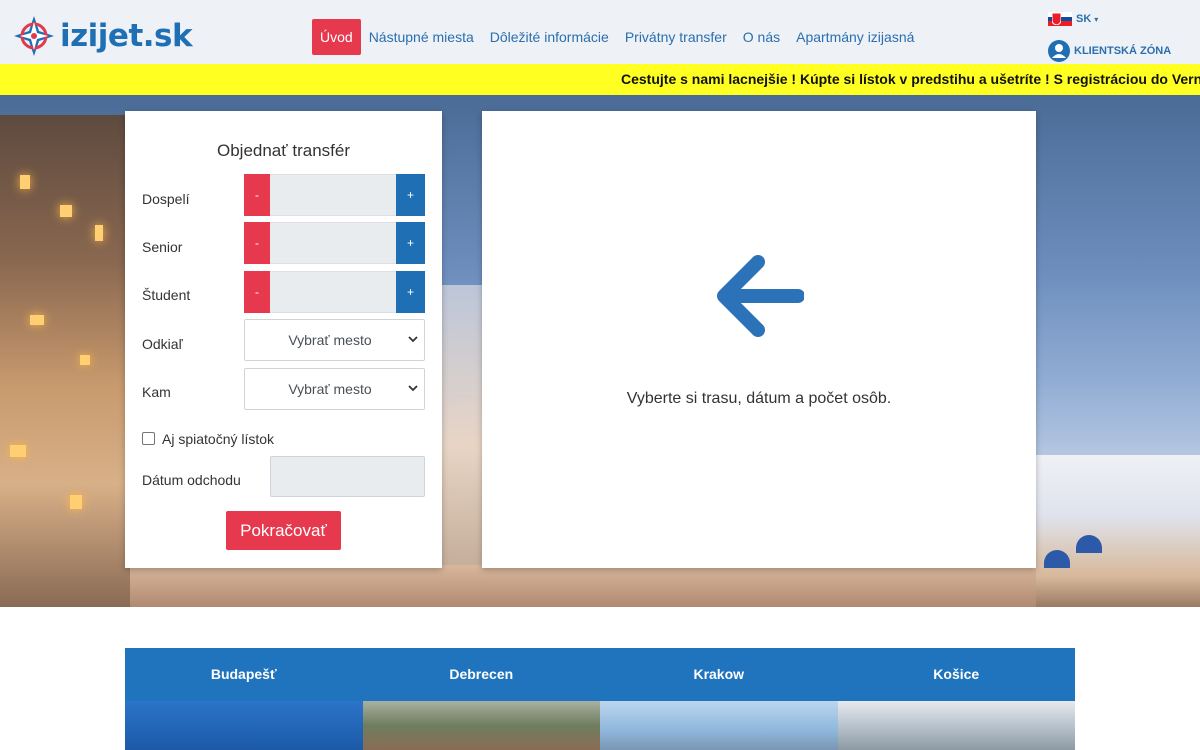 Image resolution: width=1200 pixels, height=750 pixels. Describe the element at coordinates (257, 292) in the screenshot. I see `student-minus-button: -` at that location.